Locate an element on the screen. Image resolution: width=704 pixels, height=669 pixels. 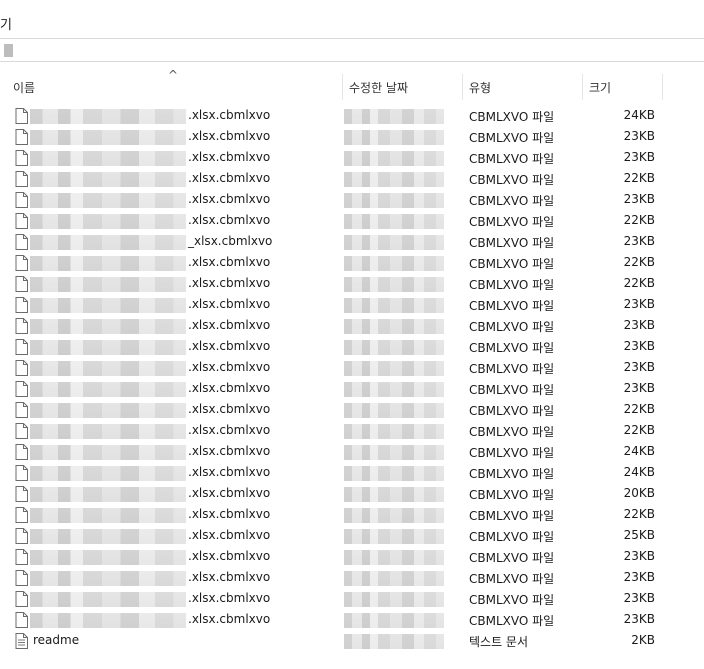
column-header-size: 크기 is located at coordinates (600, 88).